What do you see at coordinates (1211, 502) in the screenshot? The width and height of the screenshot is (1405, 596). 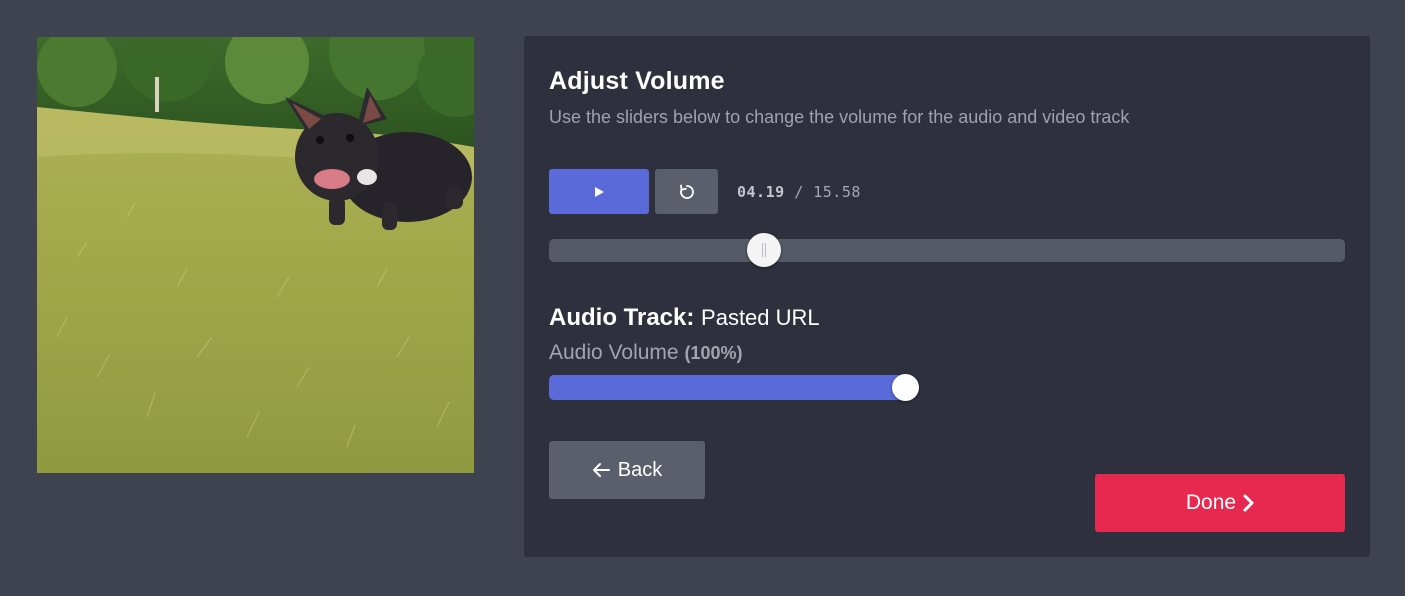 I see `done-button-label: Done` at bounding box center [1211, 502].